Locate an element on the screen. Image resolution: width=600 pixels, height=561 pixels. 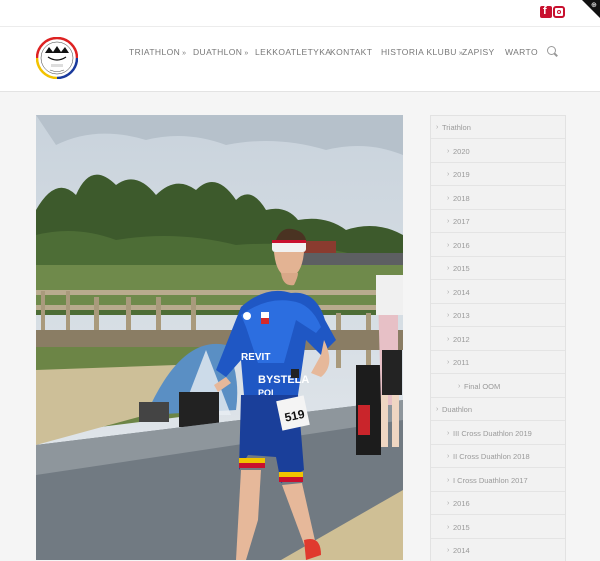
sidebar-item-iii-cross-duathlon-2019: › III Cross Duathlon 2019 is located at coordinates (498, 433).